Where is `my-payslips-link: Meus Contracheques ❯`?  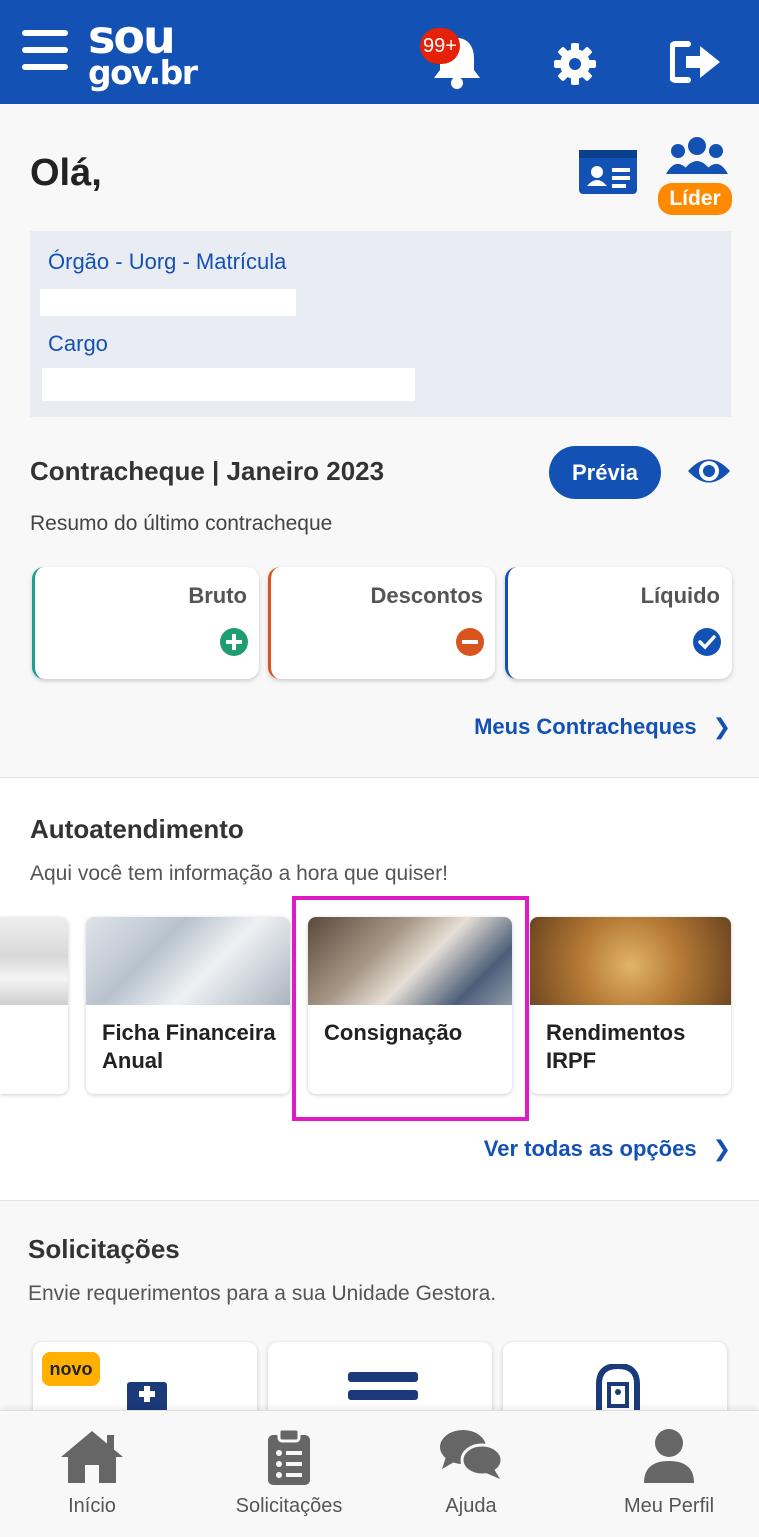
my-payslips-link: Meus Contracheques ❯ is located at coordinates (602, 727).